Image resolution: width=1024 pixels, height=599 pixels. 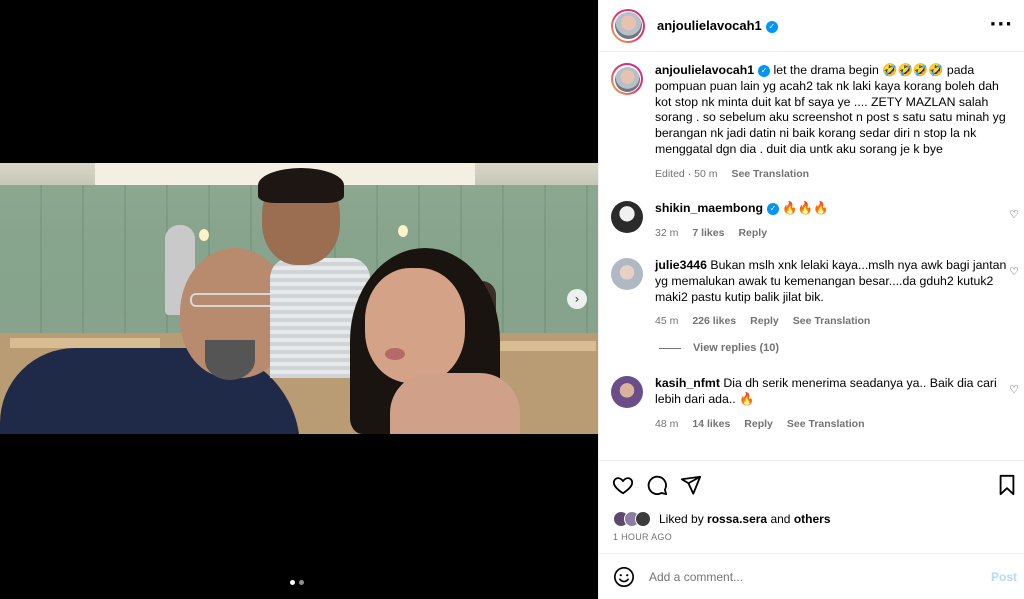 I want to click on comment-input, so click(x=836, y=576).